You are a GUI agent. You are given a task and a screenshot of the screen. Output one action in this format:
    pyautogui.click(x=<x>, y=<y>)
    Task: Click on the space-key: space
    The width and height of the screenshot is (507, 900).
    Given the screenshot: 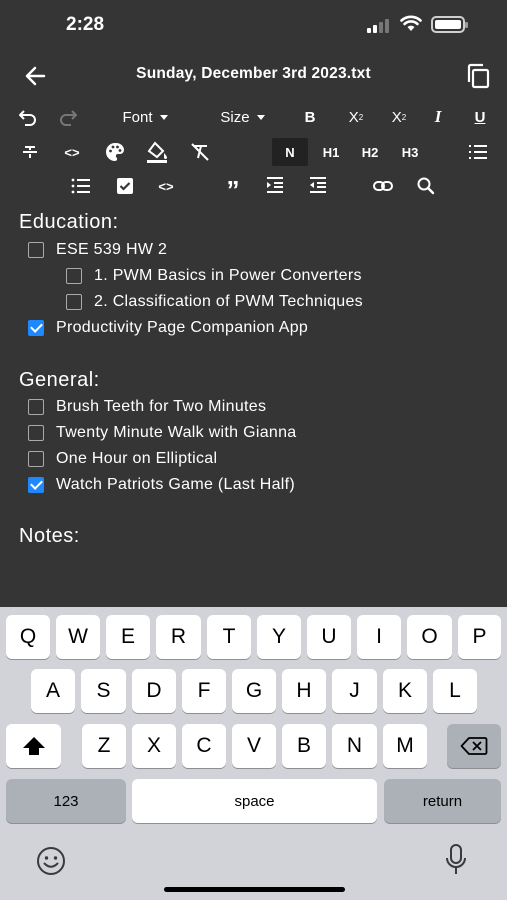 What is the action you would take?
    pyautogui.click(x=254, y=801)
    